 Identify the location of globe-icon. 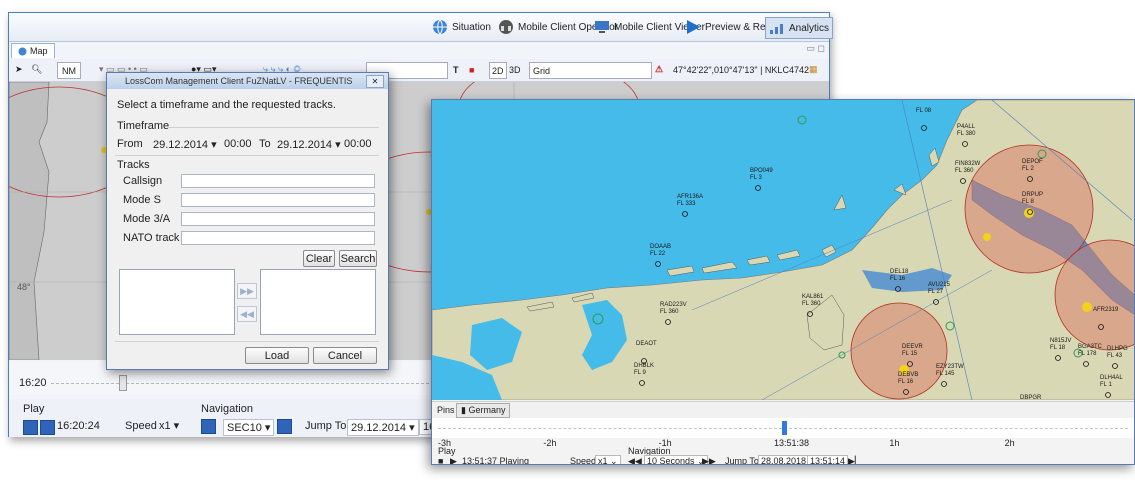
(22, 51).